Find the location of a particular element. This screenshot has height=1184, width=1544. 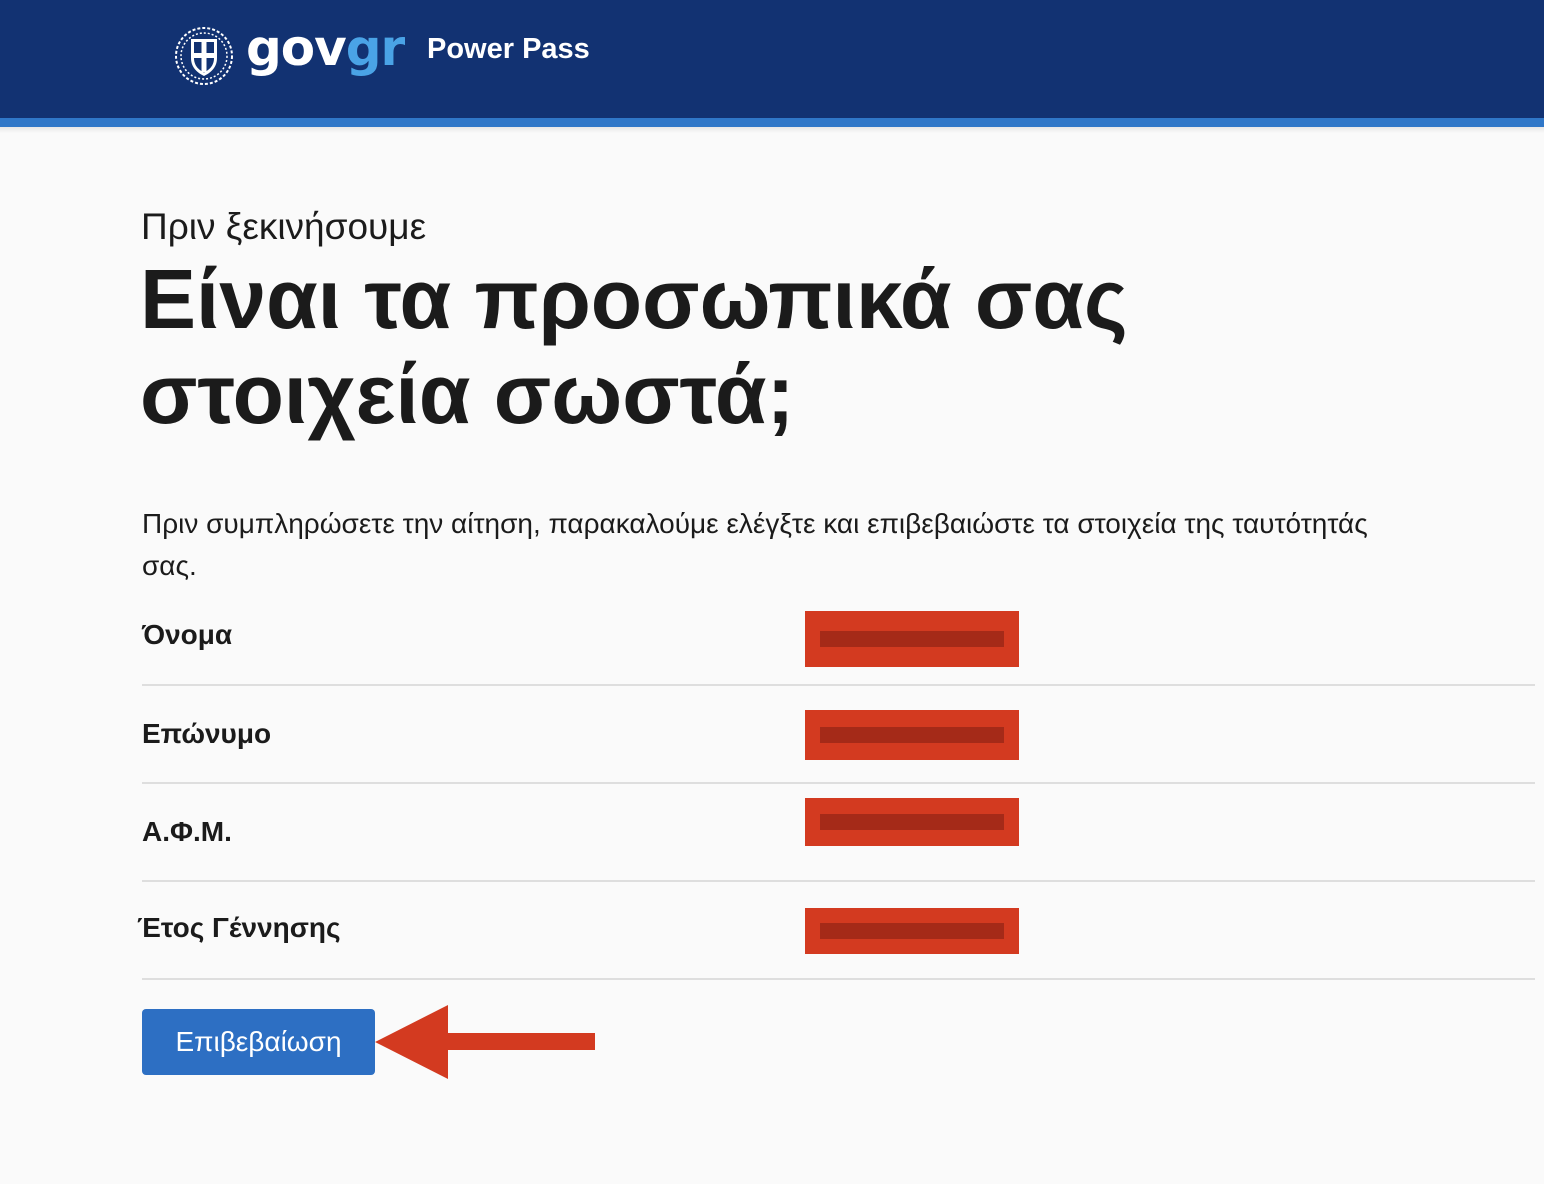

govgr-logo: govgr is located at coordinates (325, 48).